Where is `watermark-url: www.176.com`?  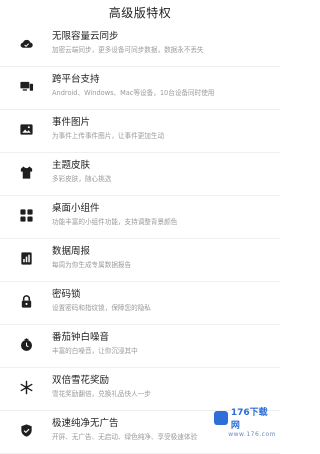 watermark-url: www.176.com is located at coordinates (252, 434).